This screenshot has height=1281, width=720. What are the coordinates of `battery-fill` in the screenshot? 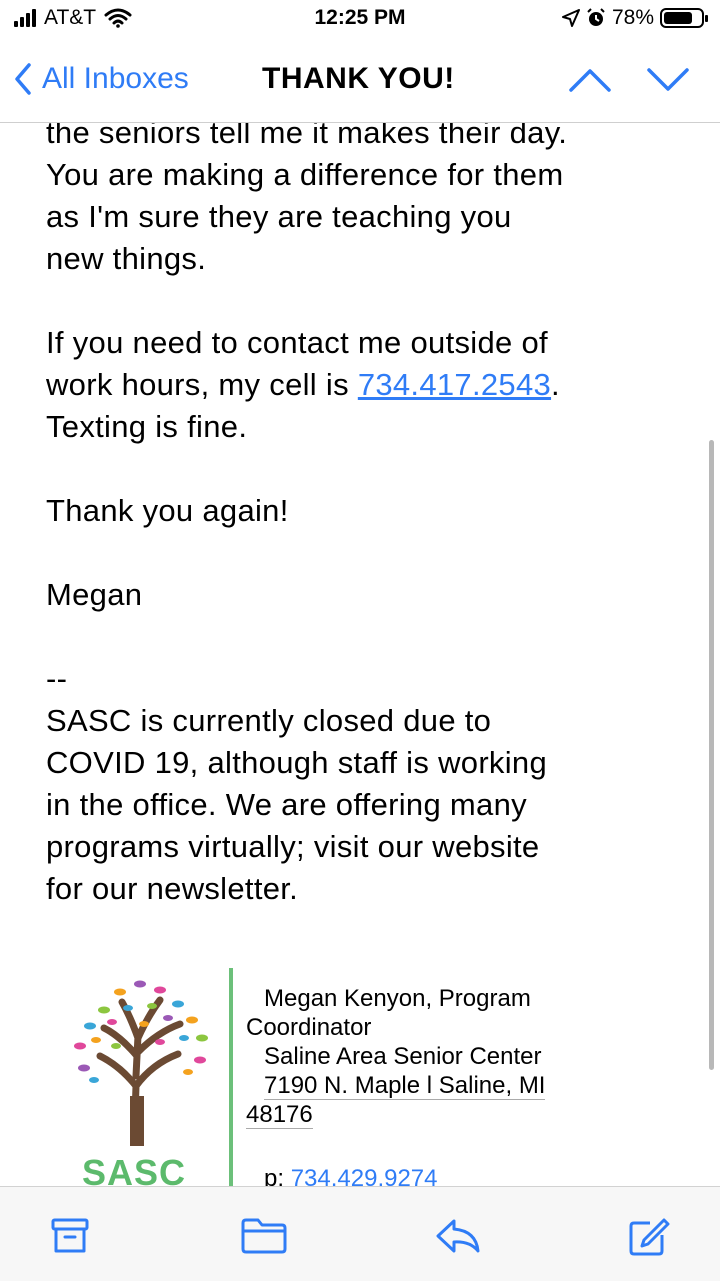 It's located at (678, 18).